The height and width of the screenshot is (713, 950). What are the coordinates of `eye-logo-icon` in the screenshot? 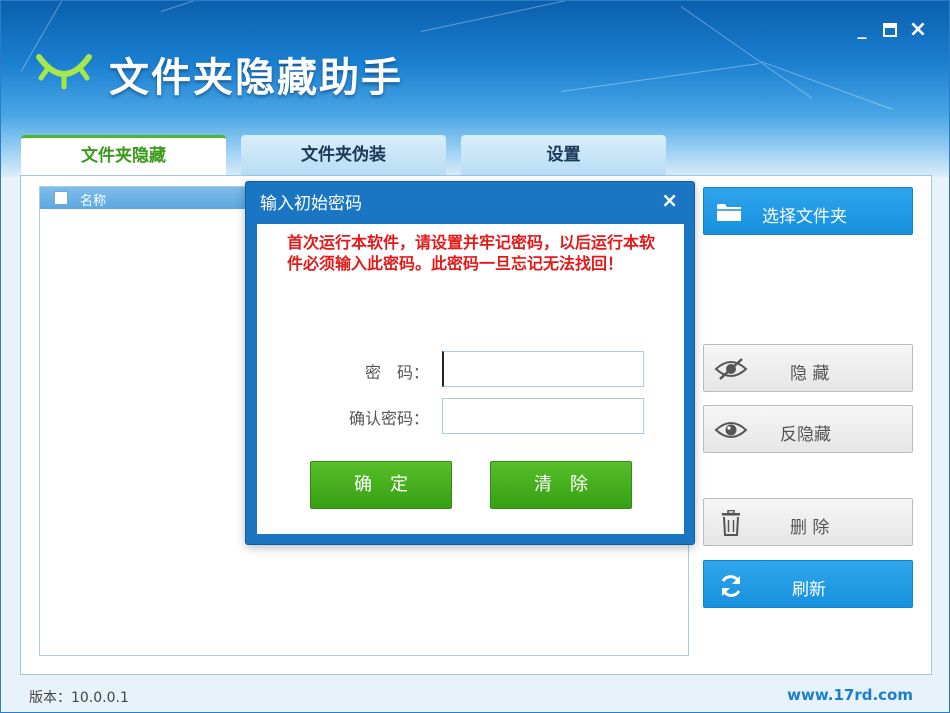 It's located at (64, 72).